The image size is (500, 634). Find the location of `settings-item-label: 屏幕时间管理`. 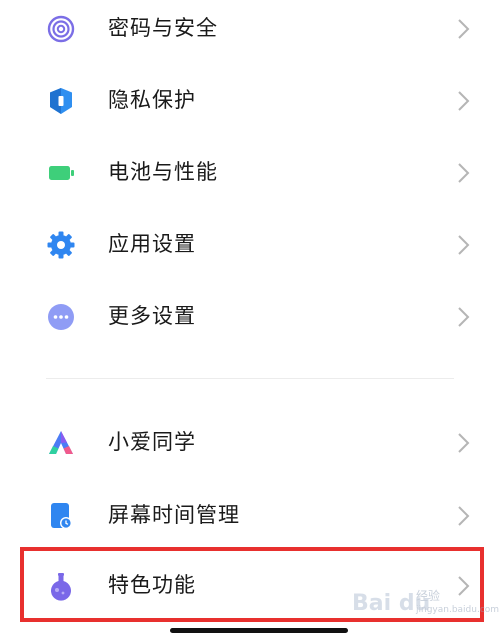

settings-item-label: 屏幕时间管理 is located at coordinates (174, 515).